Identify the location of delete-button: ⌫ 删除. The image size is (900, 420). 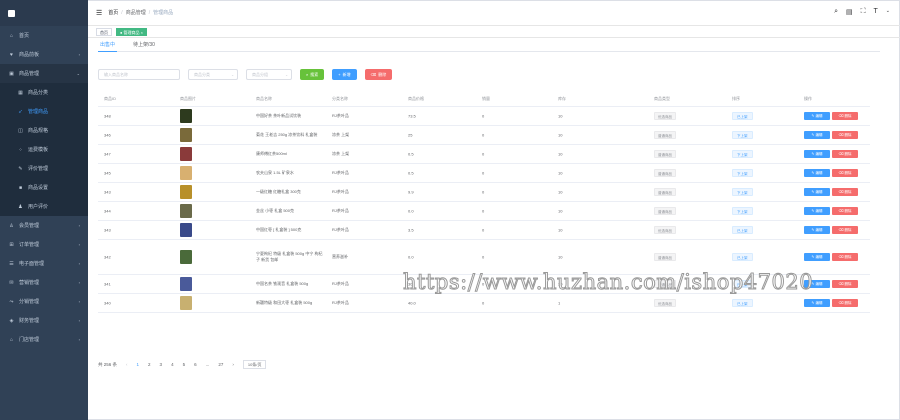
(378, 74).